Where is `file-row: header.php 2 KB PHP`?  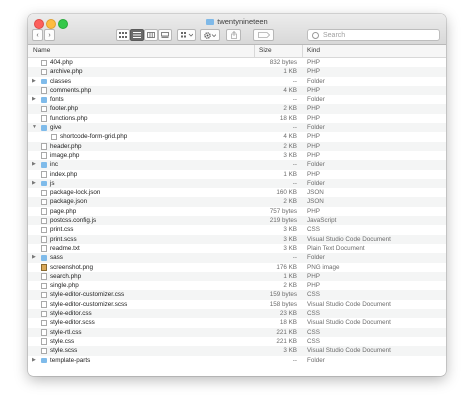 file-row: header.php 2 KB PHP is located at coordinates (237, 146).